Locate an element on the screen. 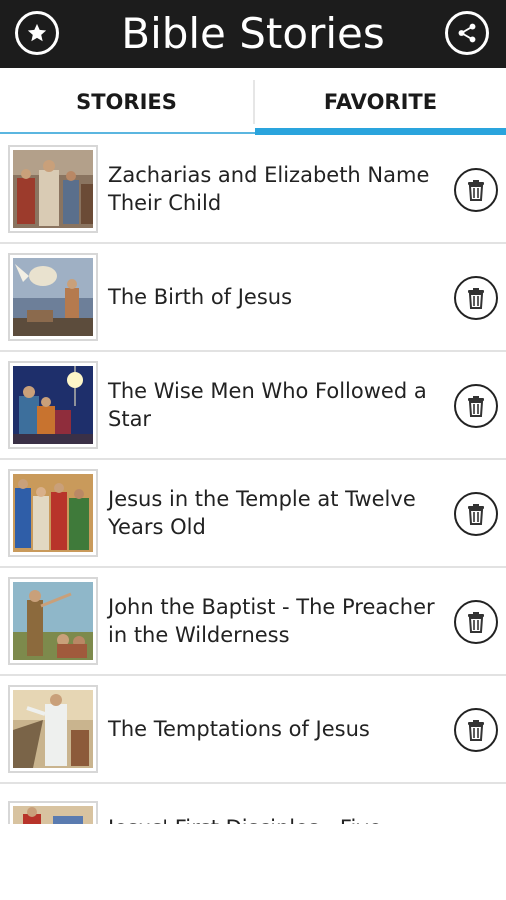 This screenshot has height=900, width=506. share-button is located at coordinates (467, 33).